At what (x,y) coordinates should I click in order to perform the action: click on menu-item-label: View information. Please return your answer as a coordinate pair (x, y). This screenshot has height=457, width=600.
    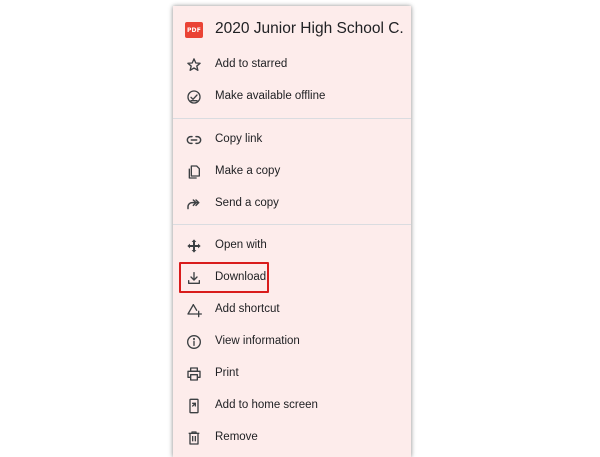
    Looking at the image, I should click on (257, 341).